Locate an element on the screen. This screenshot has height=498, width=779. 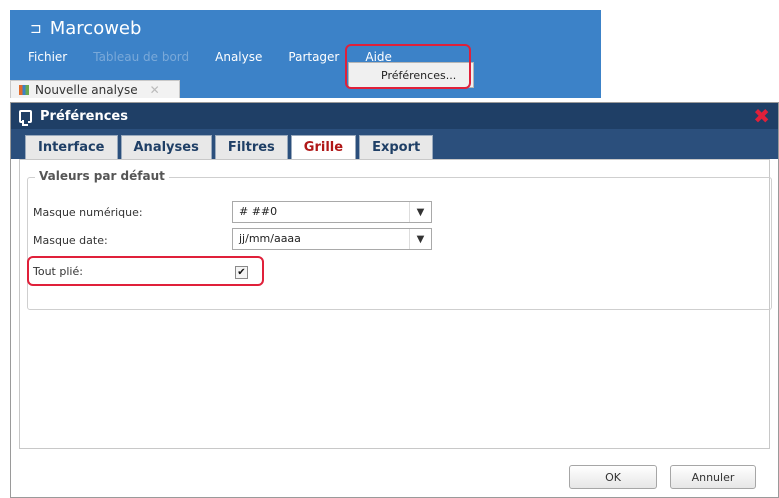
highlight-aide-menu is located at coordinates (408, 66).